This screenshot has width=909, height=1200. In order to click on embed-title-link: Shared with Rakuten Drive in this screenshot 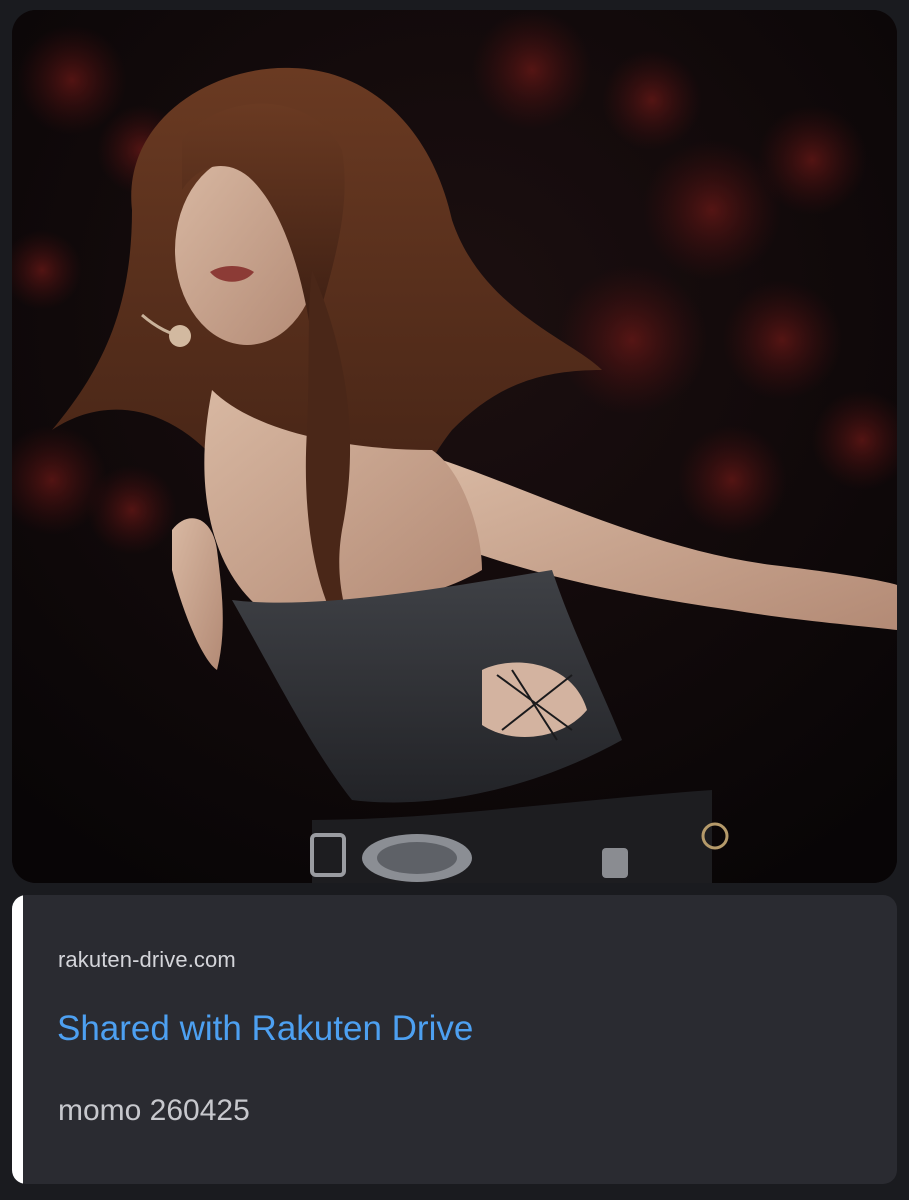, I will do `click(265, 1029)`.